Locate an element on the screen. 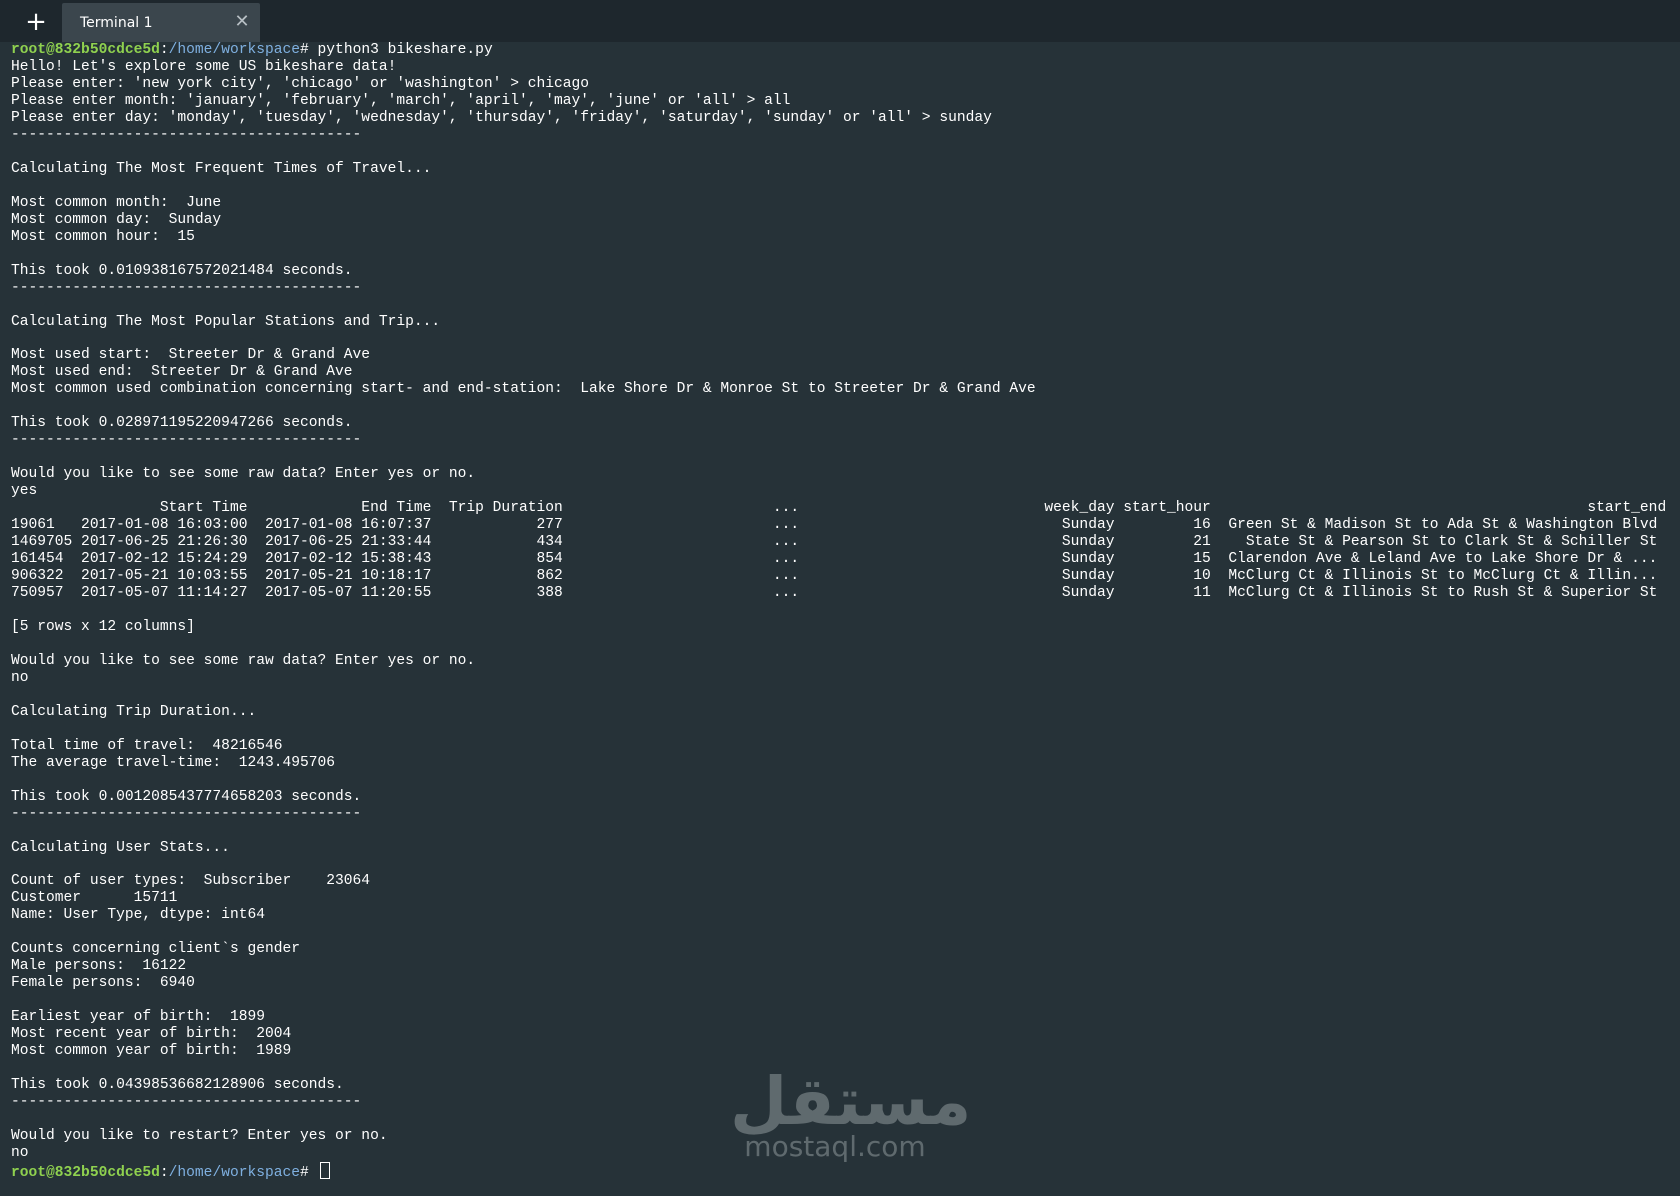 The width and height of the screenshot is (1680, 1196). text-cursor is located at coordinates (324, 1170).